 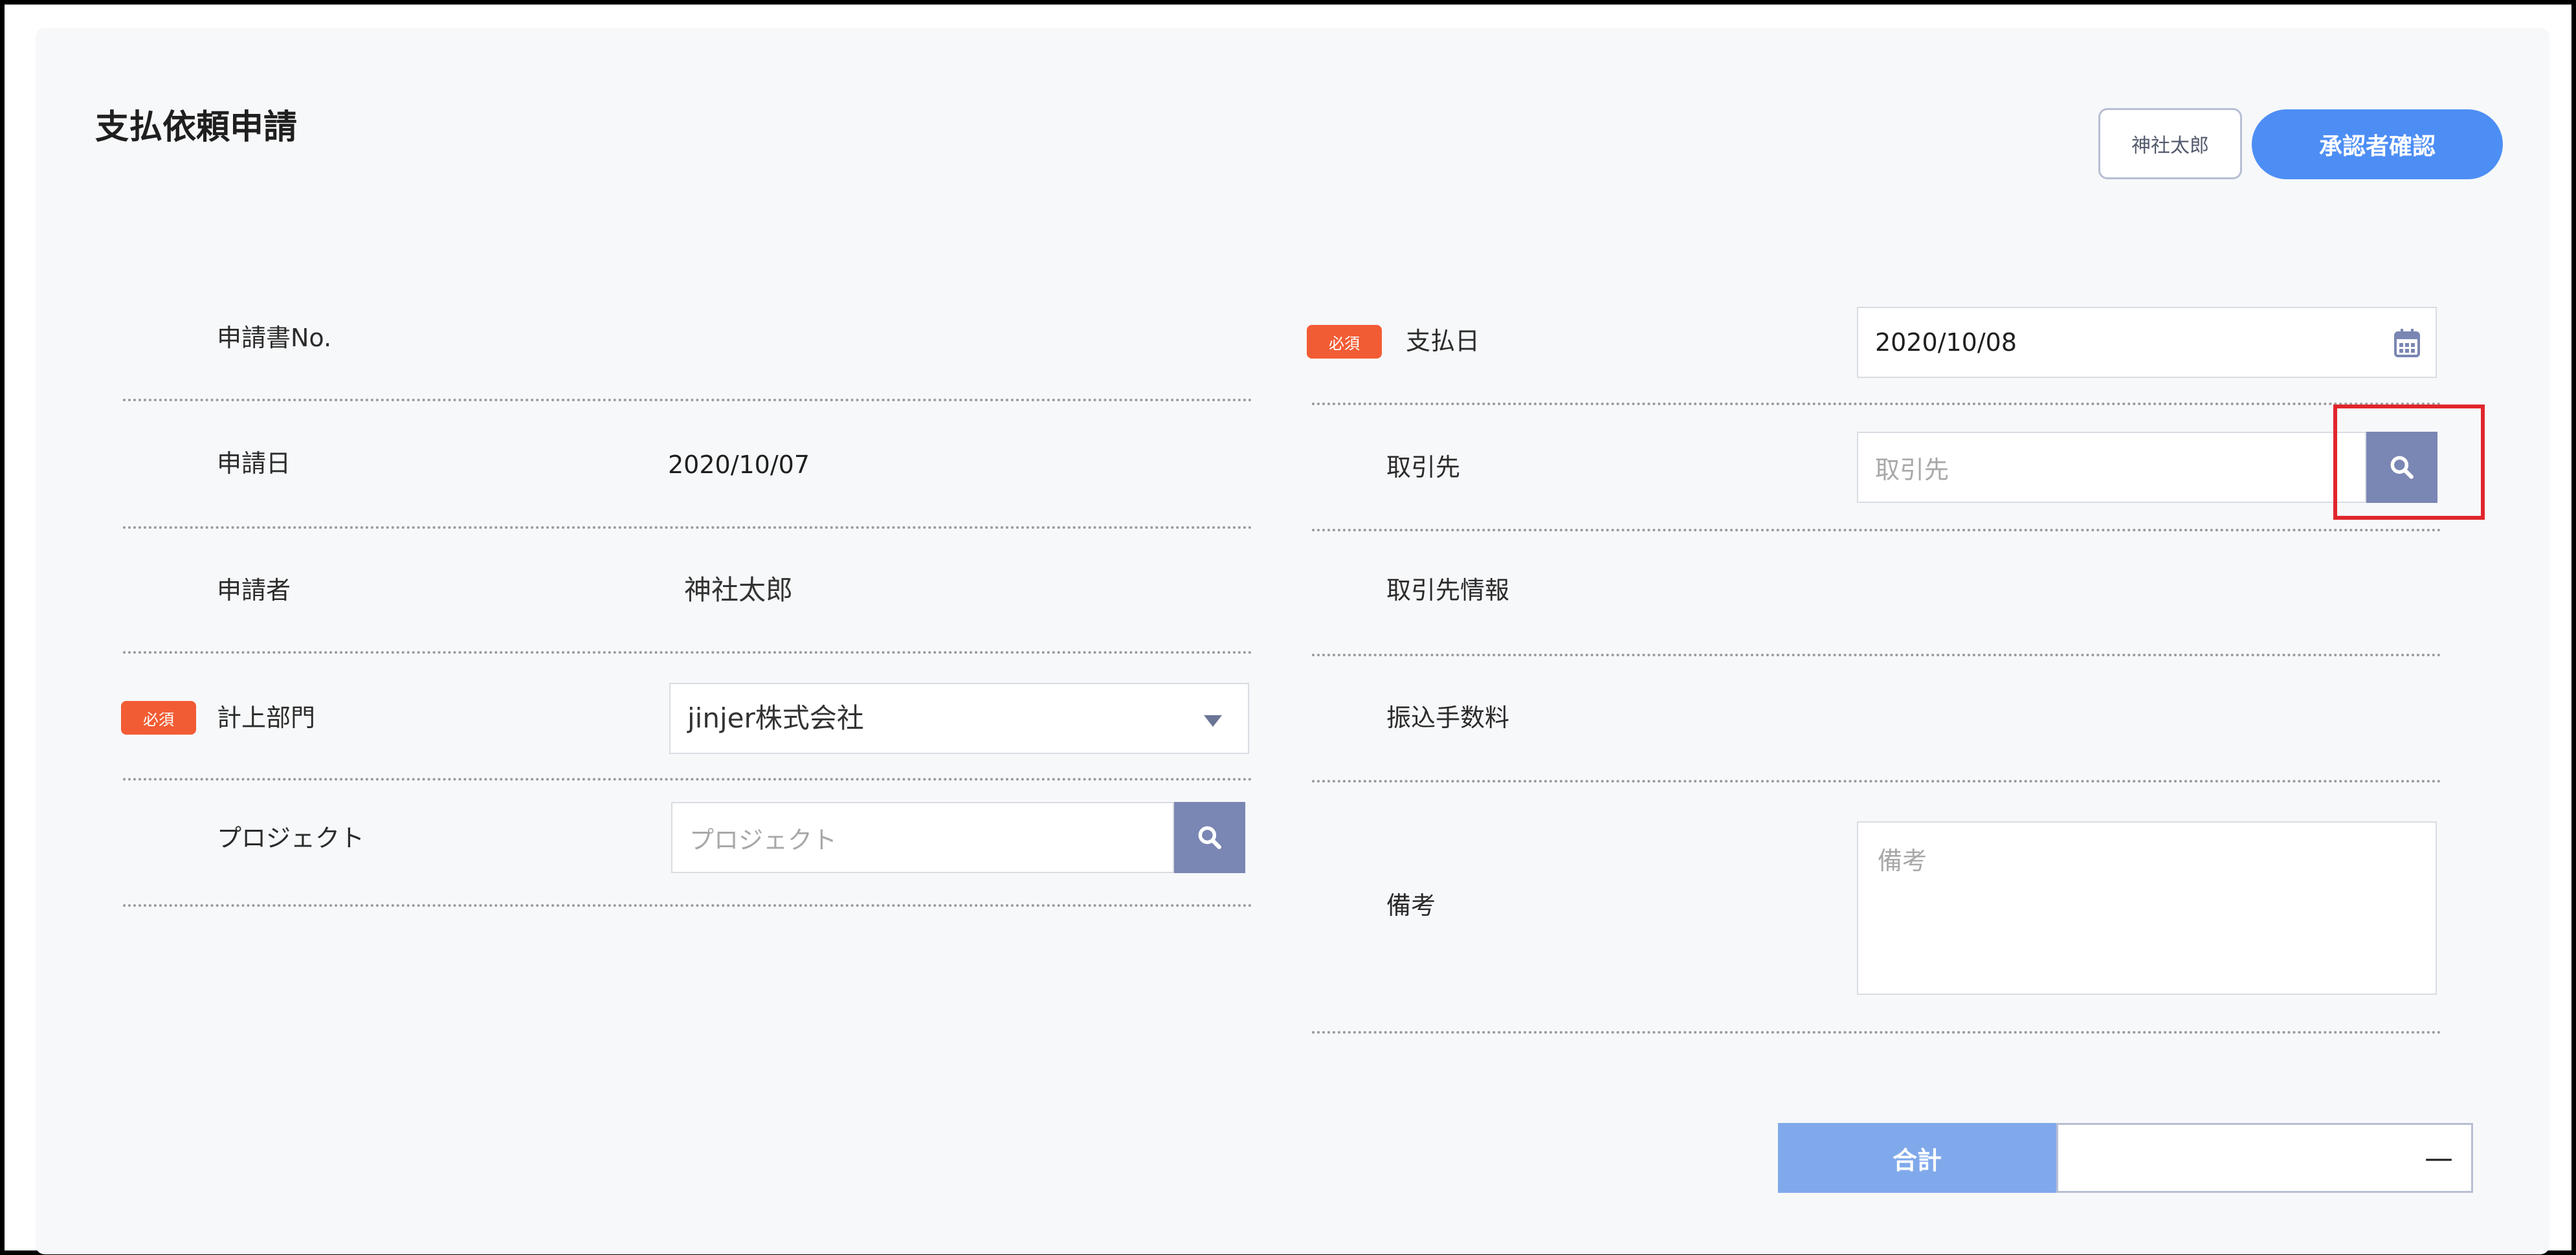 What do you see at coordinates (2439, 1158) in the screenshot?
I see `total-value-text: —` at bounding box center [2439, 1158].